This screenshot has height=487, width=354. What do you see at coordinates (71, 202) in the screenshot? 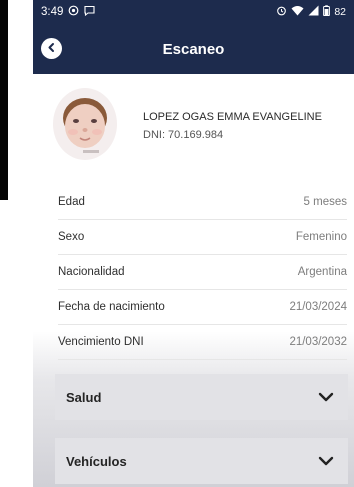
I see `detail-label: Edad` at bounding box center [71, 202].